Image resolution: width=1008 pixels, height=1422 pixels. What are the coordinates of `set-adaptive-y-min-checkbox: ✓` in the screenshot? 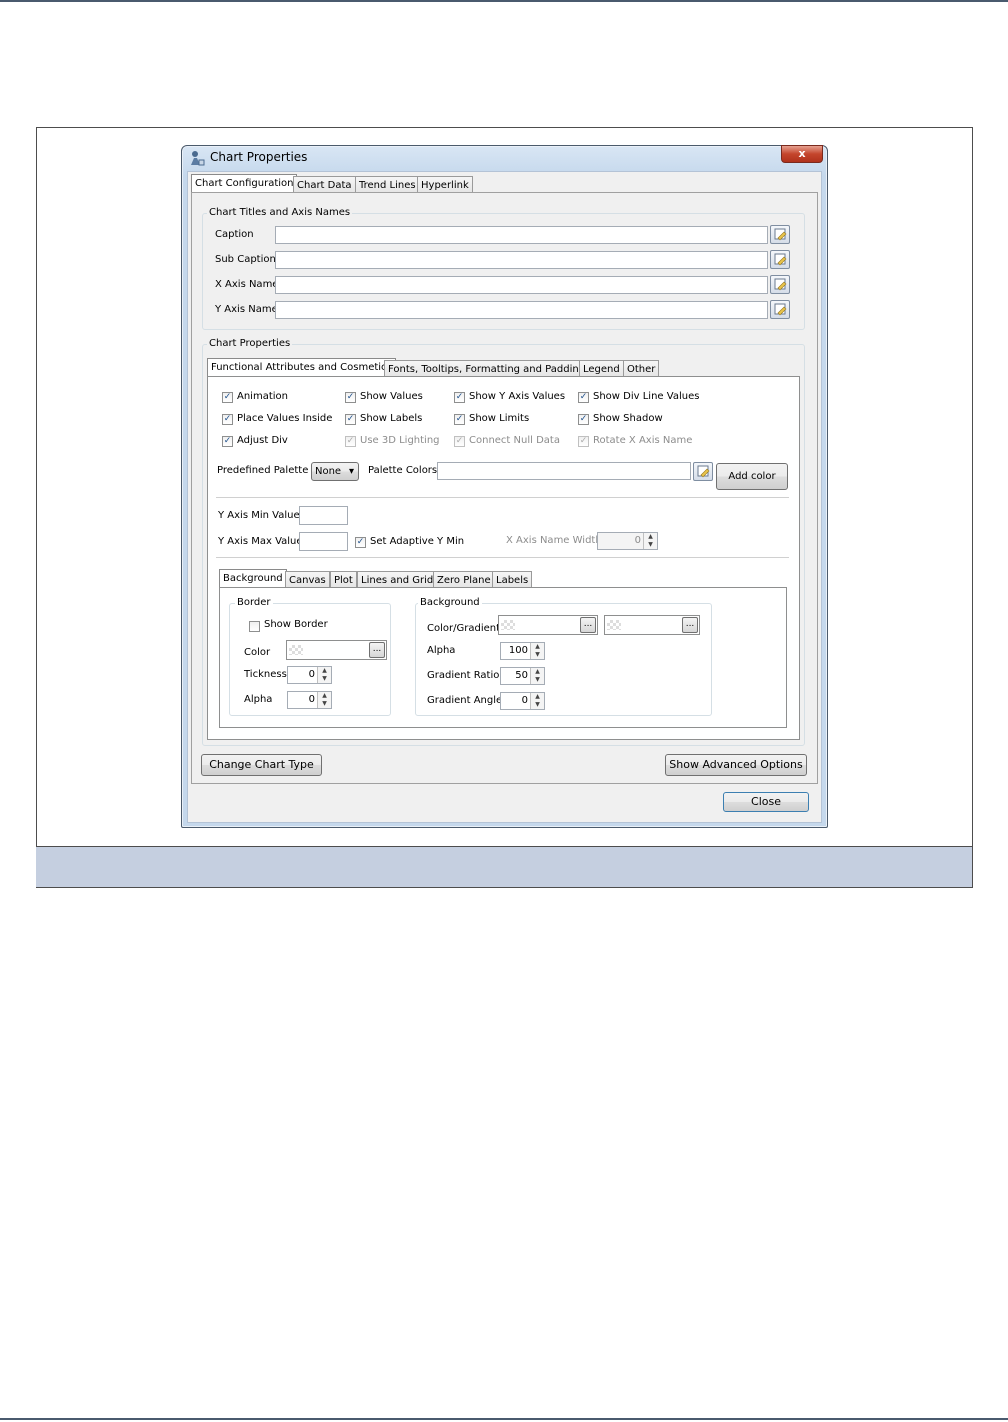 It's located at (360, 542).